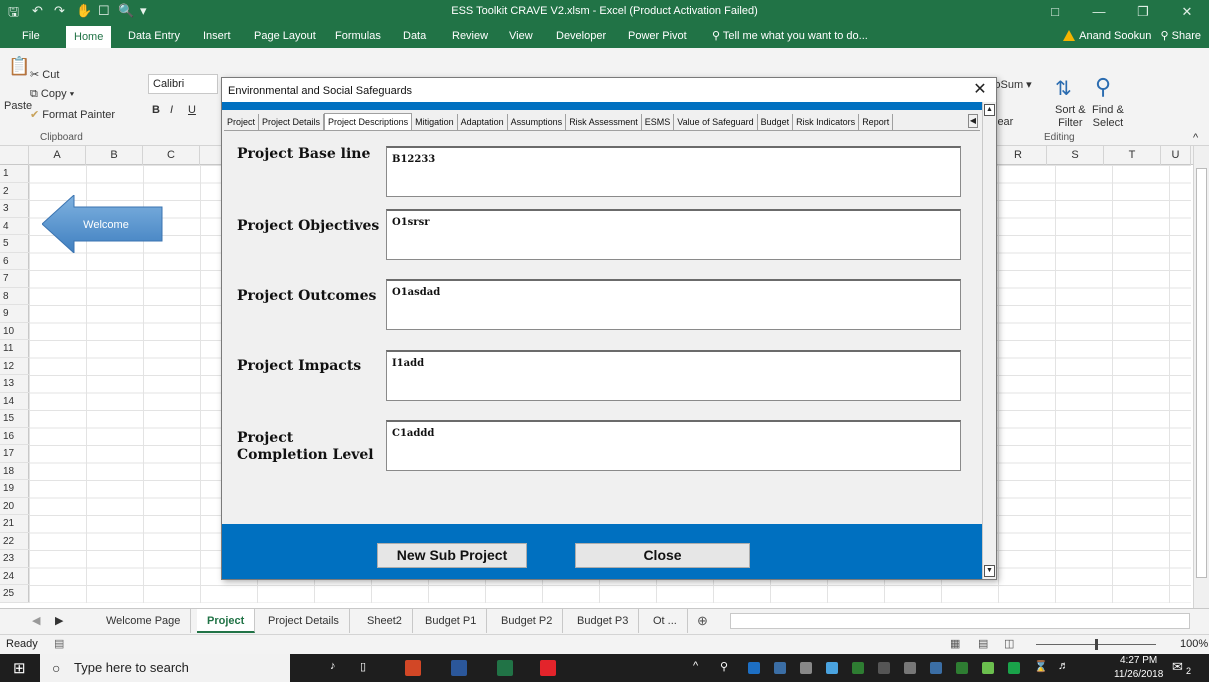 This screenshot has width=1209, height=682. I want to click on people-icon: ⚲, so click(724, 666).